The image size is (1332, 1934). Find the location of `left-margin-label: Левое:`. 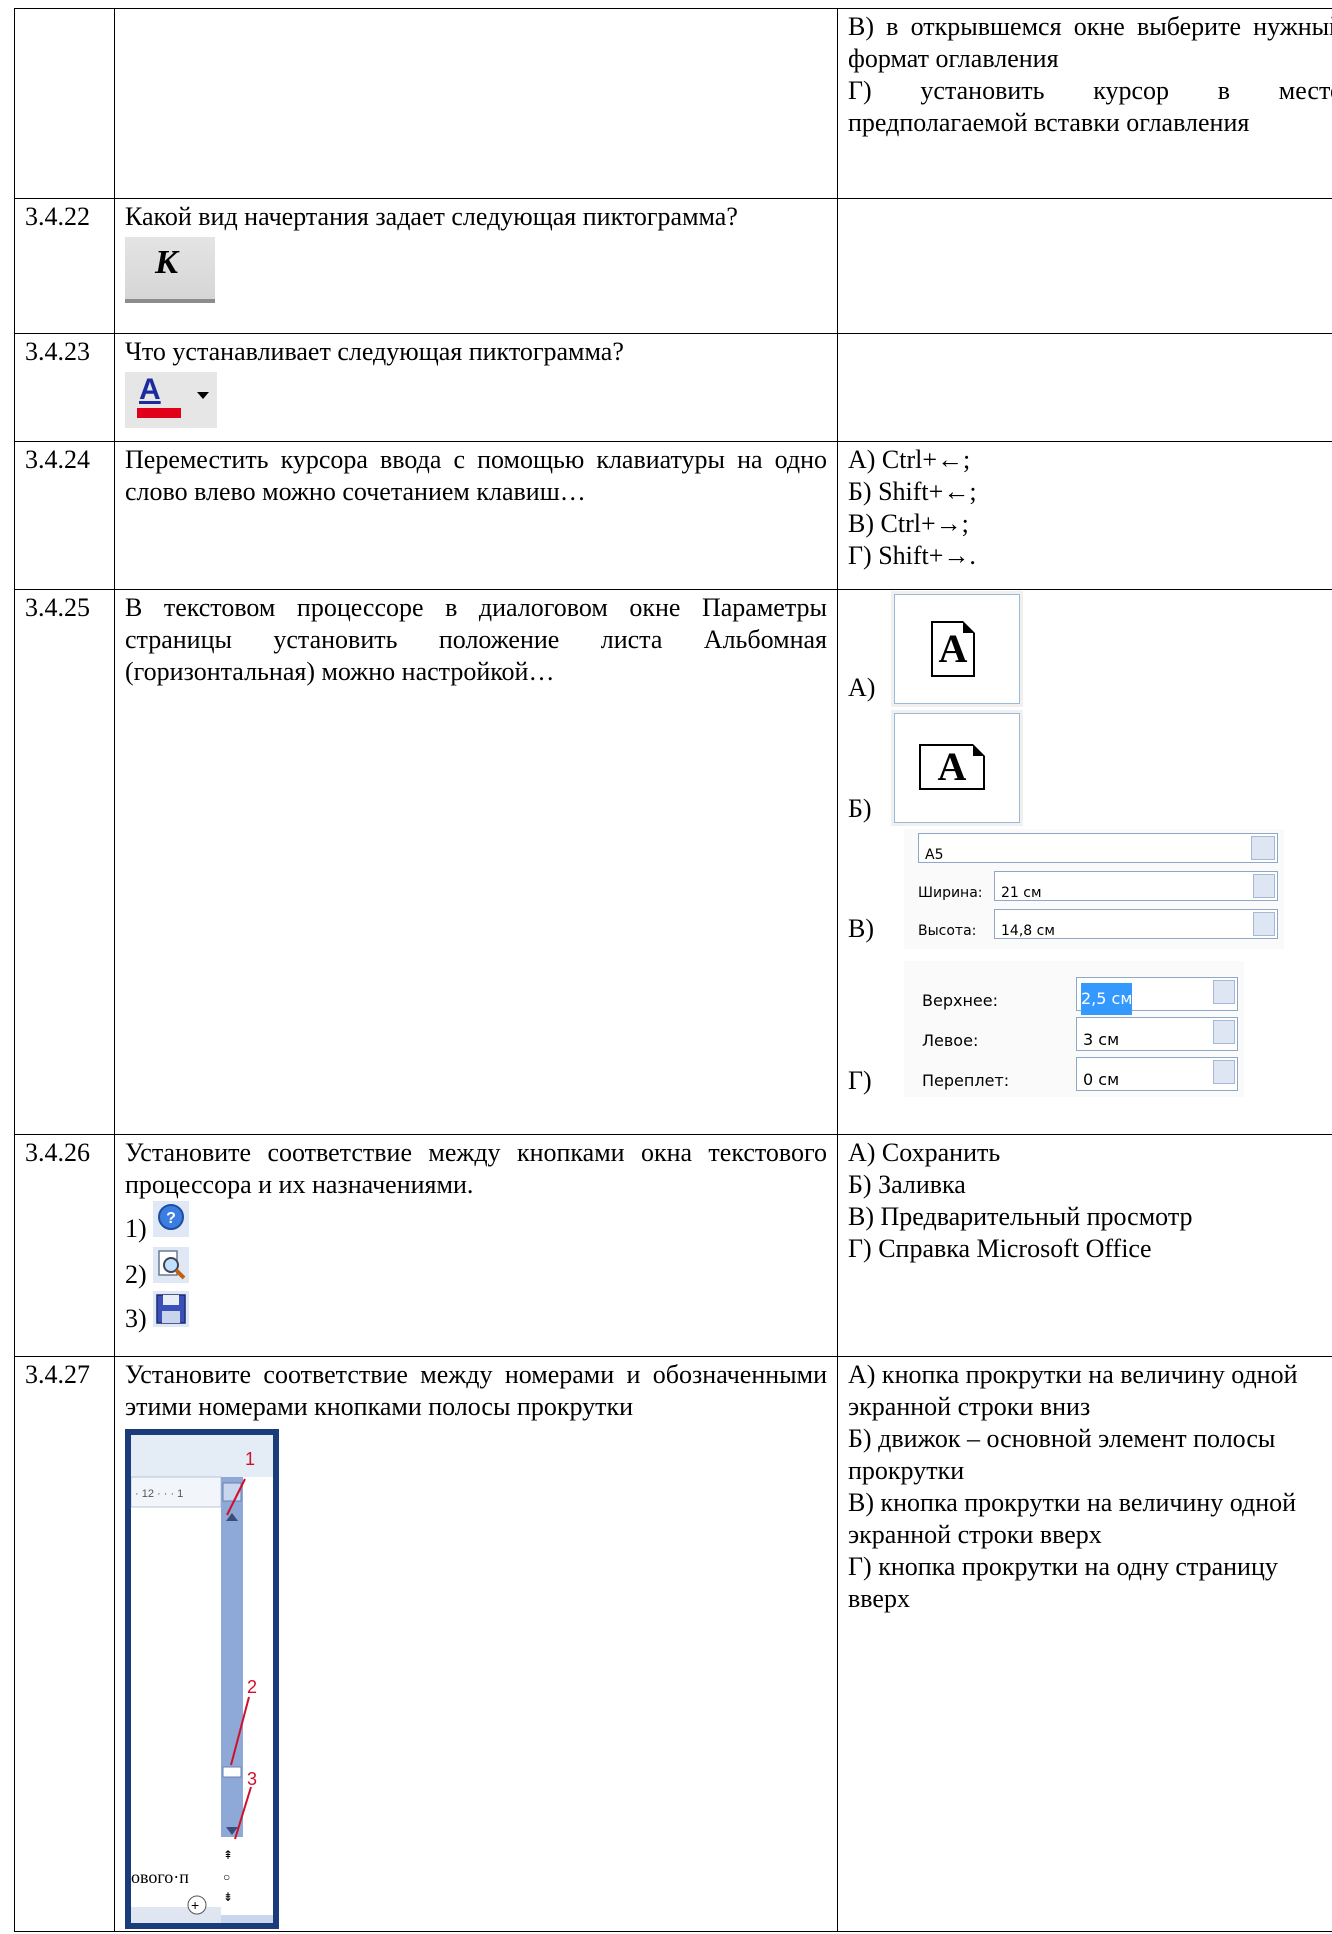

left-margin-label: Левое: is located at coordinates (950, 1040).